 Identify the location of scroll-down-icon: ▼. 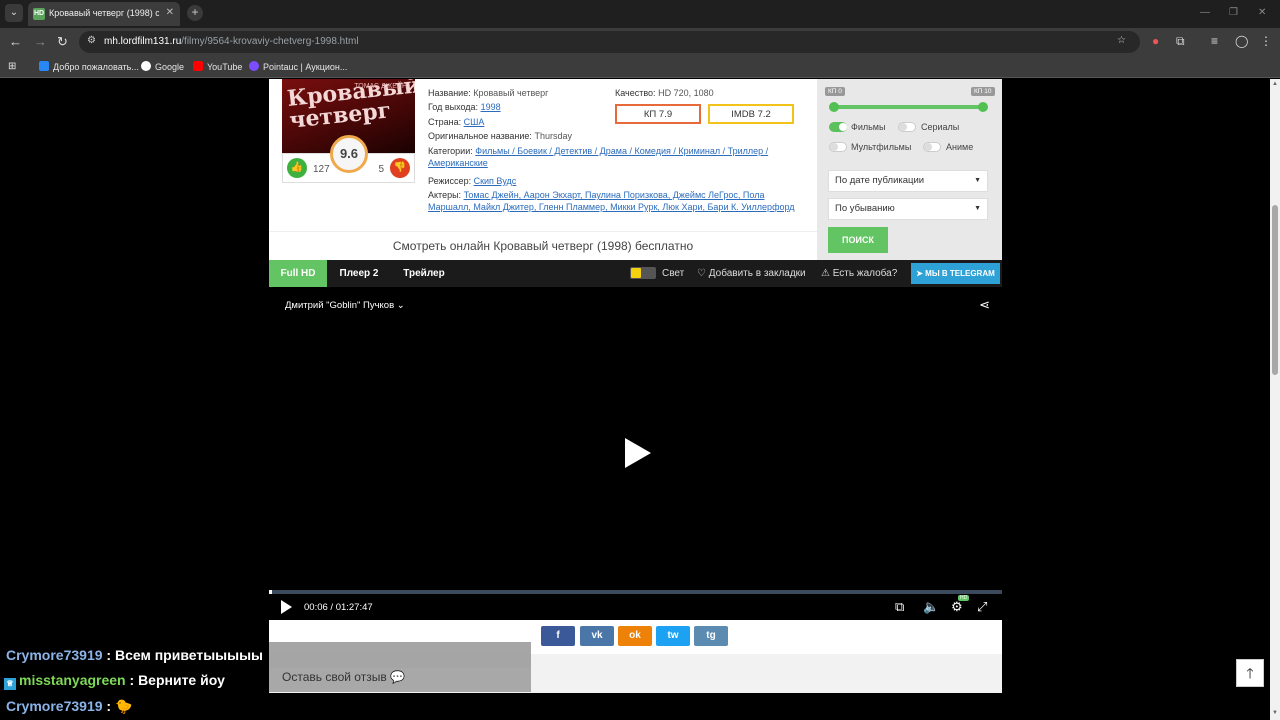
(1275, 713).